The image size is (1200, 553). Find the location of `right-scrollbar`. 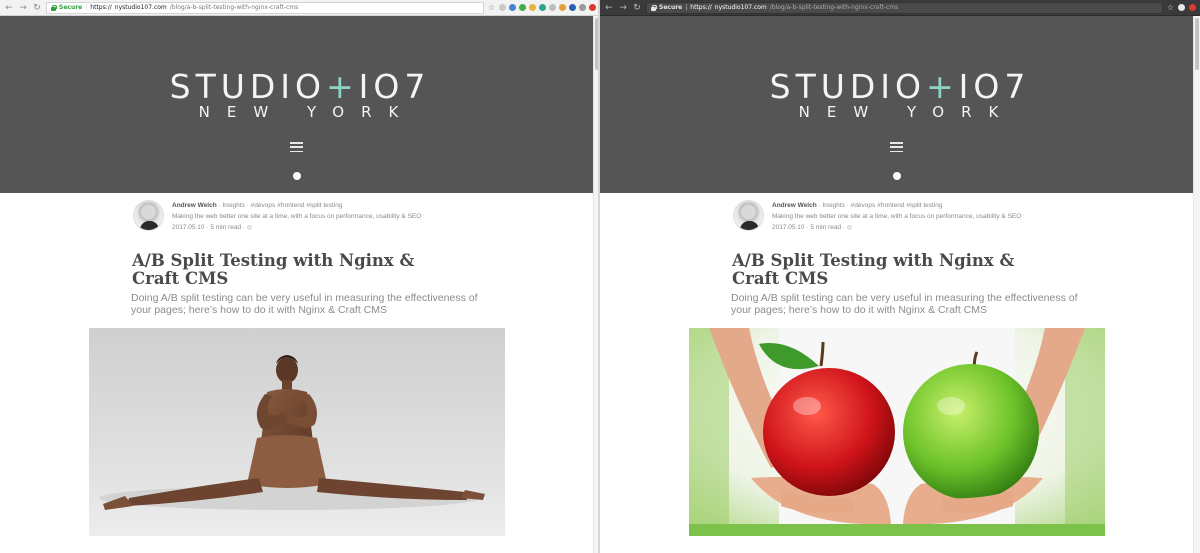

right-scrollbar is located at coordinates (1196, 284).